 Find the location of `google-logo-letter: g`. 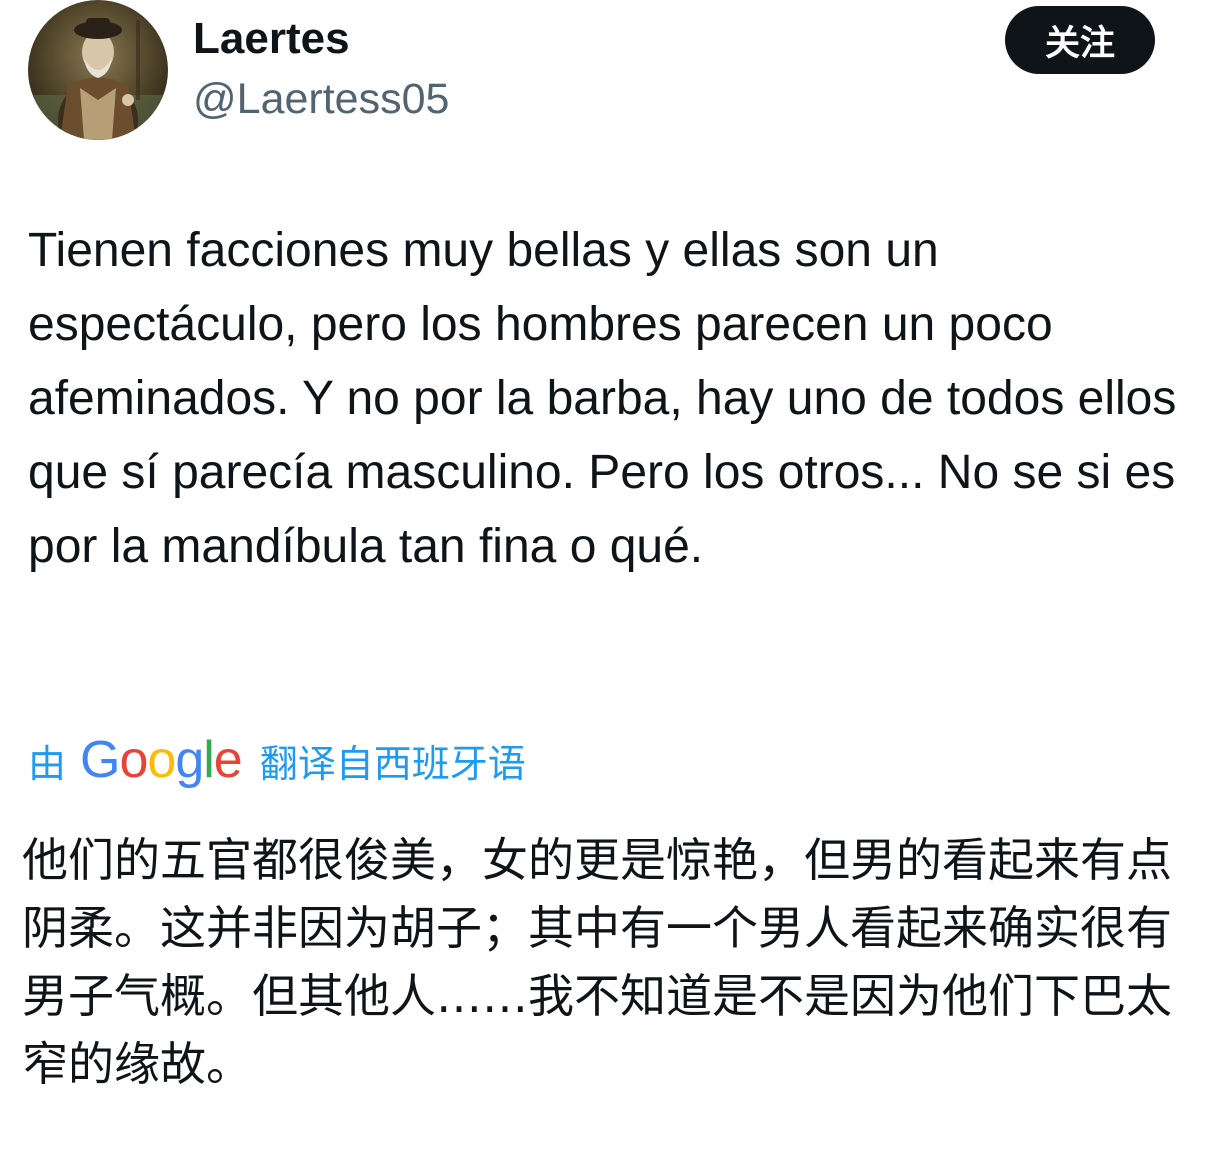

google-logo-letter: g is located at coordinates (189, 760).